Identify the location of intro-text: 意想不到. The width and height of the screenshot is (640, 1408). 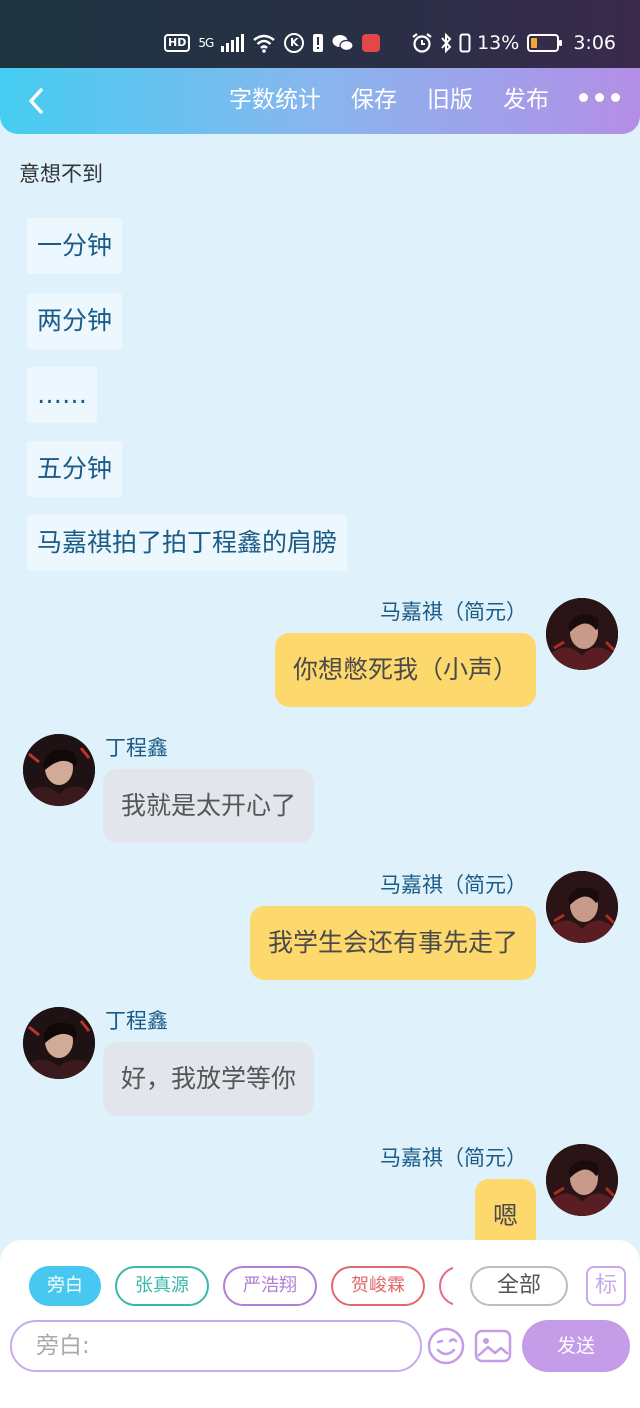
(61, 174).